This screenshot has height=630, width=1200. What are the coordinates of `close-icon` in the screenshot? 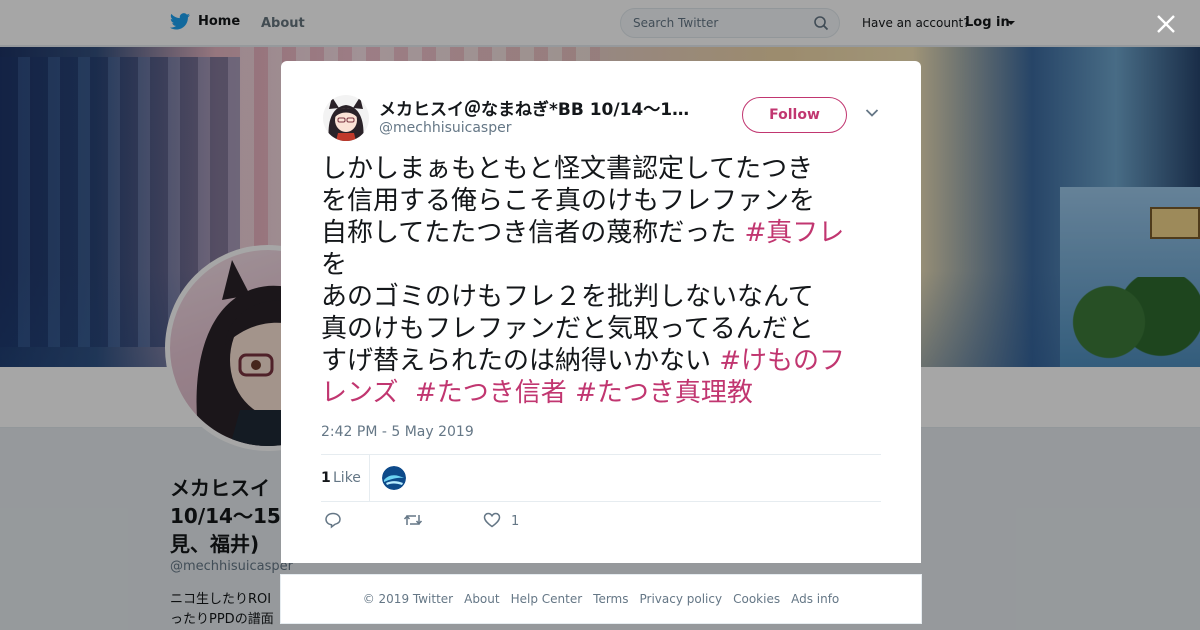 It's located at (1166, 24).